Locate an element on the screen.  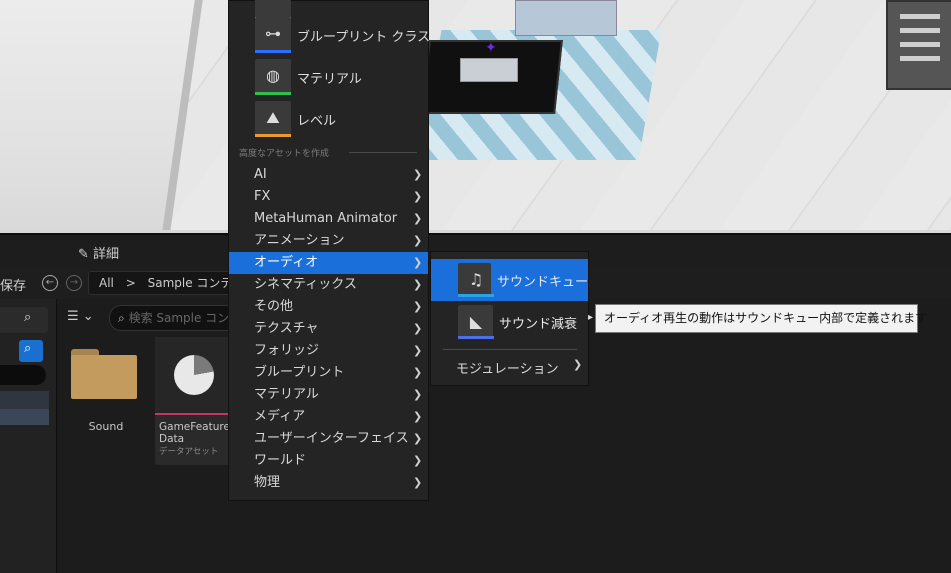
back-button: ← is located at coordinates (50, 283).